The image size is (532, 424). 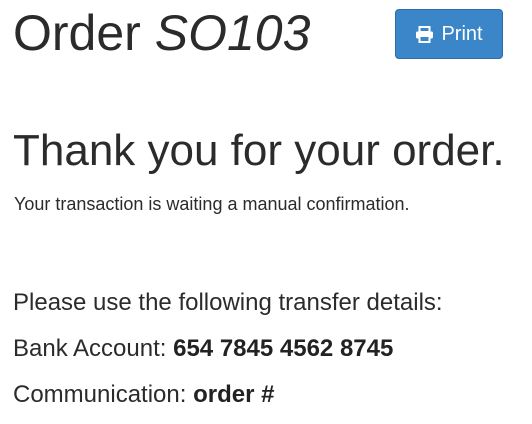 I want to click on print-button-label: Print, so click(x=462, y=33).